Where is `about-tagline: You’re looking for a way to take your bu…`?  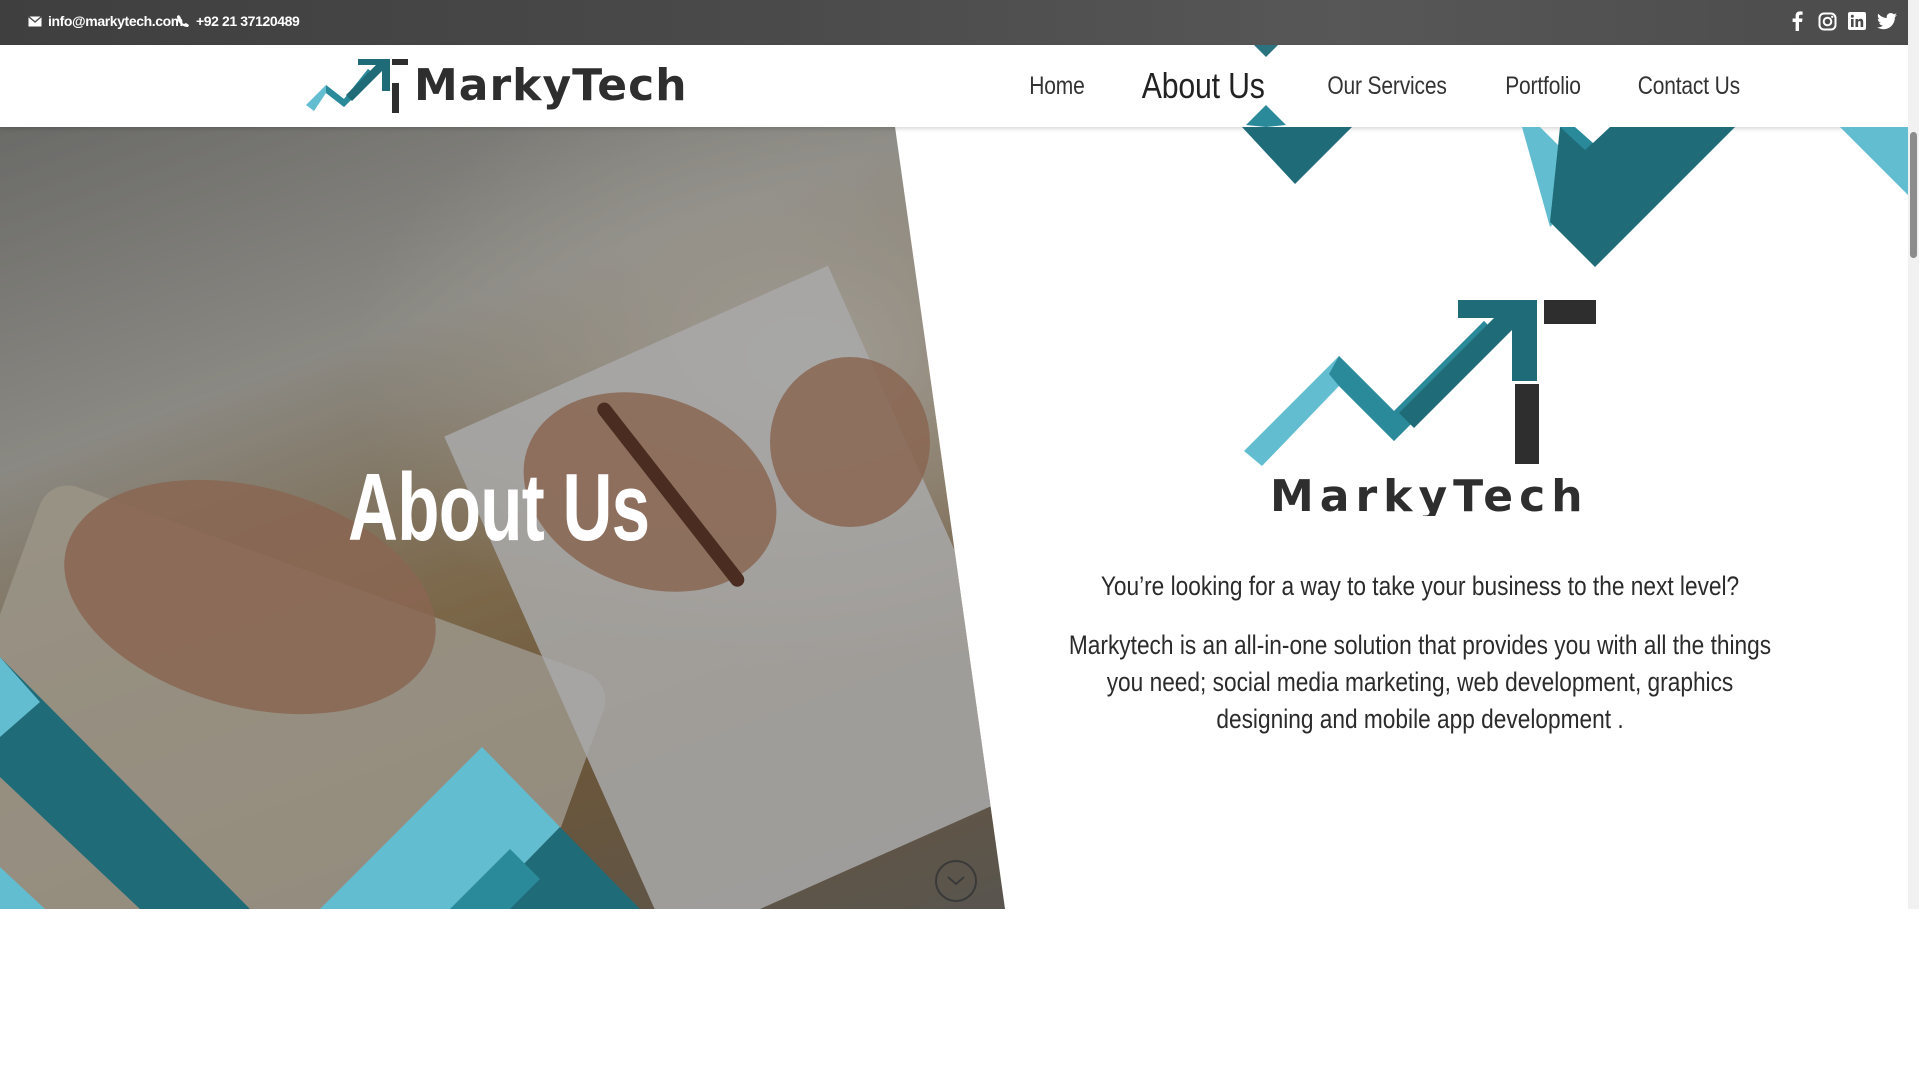 about-tagline: You’re looking for a way to take your bu… is located at coordinates (1420, 586).